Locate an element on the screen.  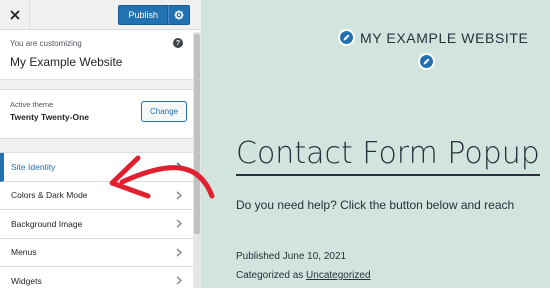
customizing-info: You are customizing My Example Website ? is located at coordinates (100, 55).